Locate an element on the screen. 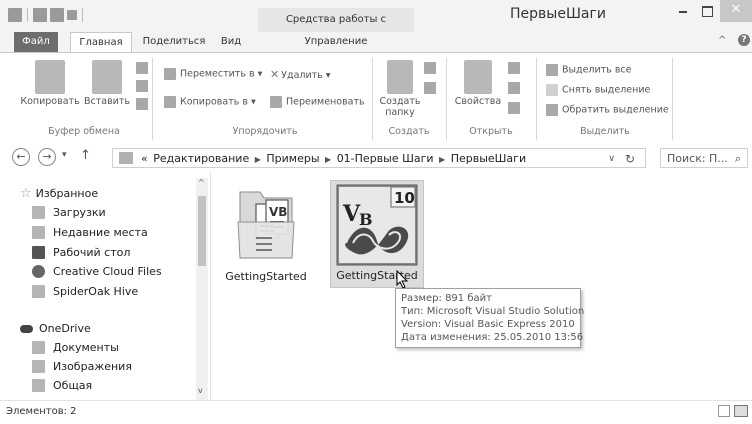 The width and height of the screenshot is (752, 424). minimize-icon is located at coordinates (683, 12).